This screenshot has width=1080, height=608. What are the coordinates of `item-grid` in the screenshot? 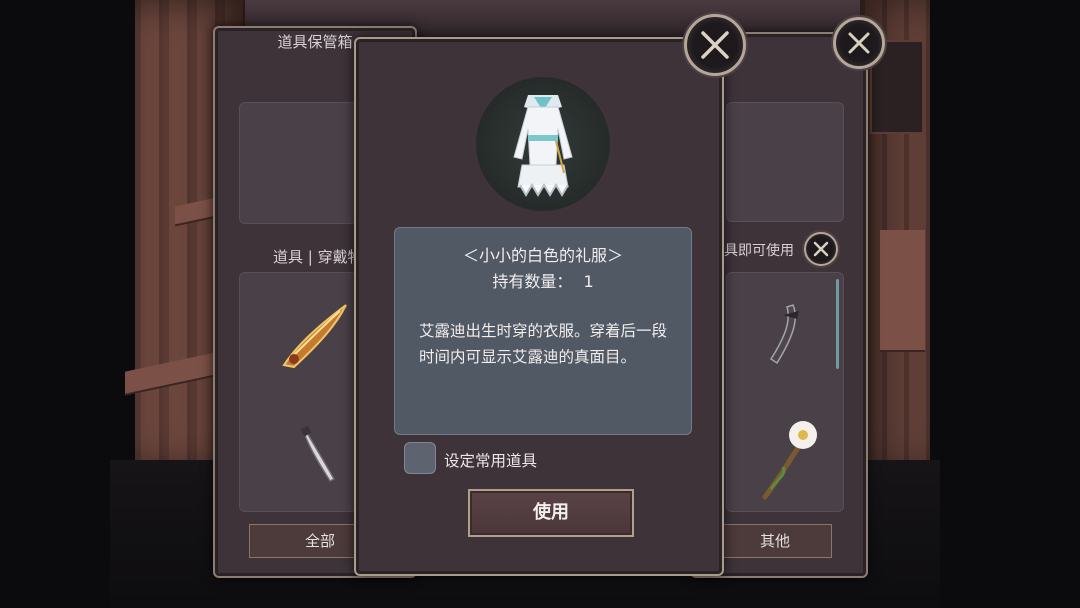 It's located at (305, 392).